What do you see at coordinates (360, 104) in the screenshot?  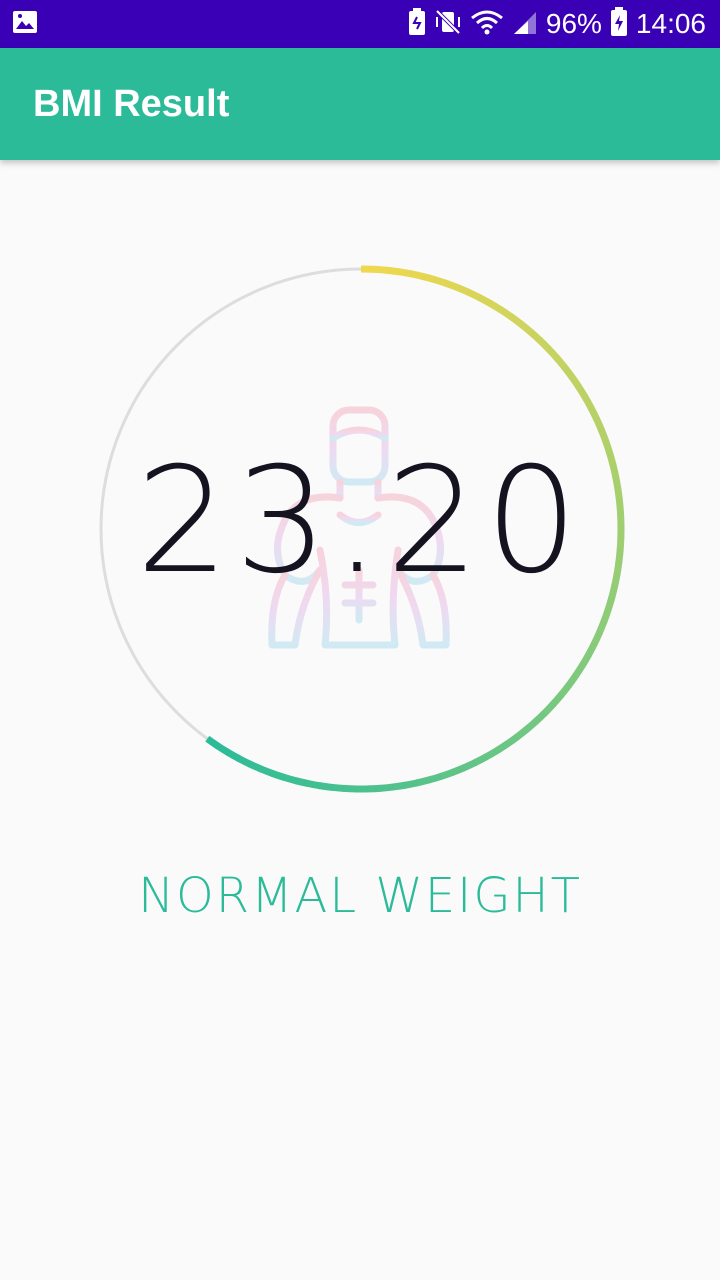 I see `app-bar: BMI Result` at bounding box center [360, 104].